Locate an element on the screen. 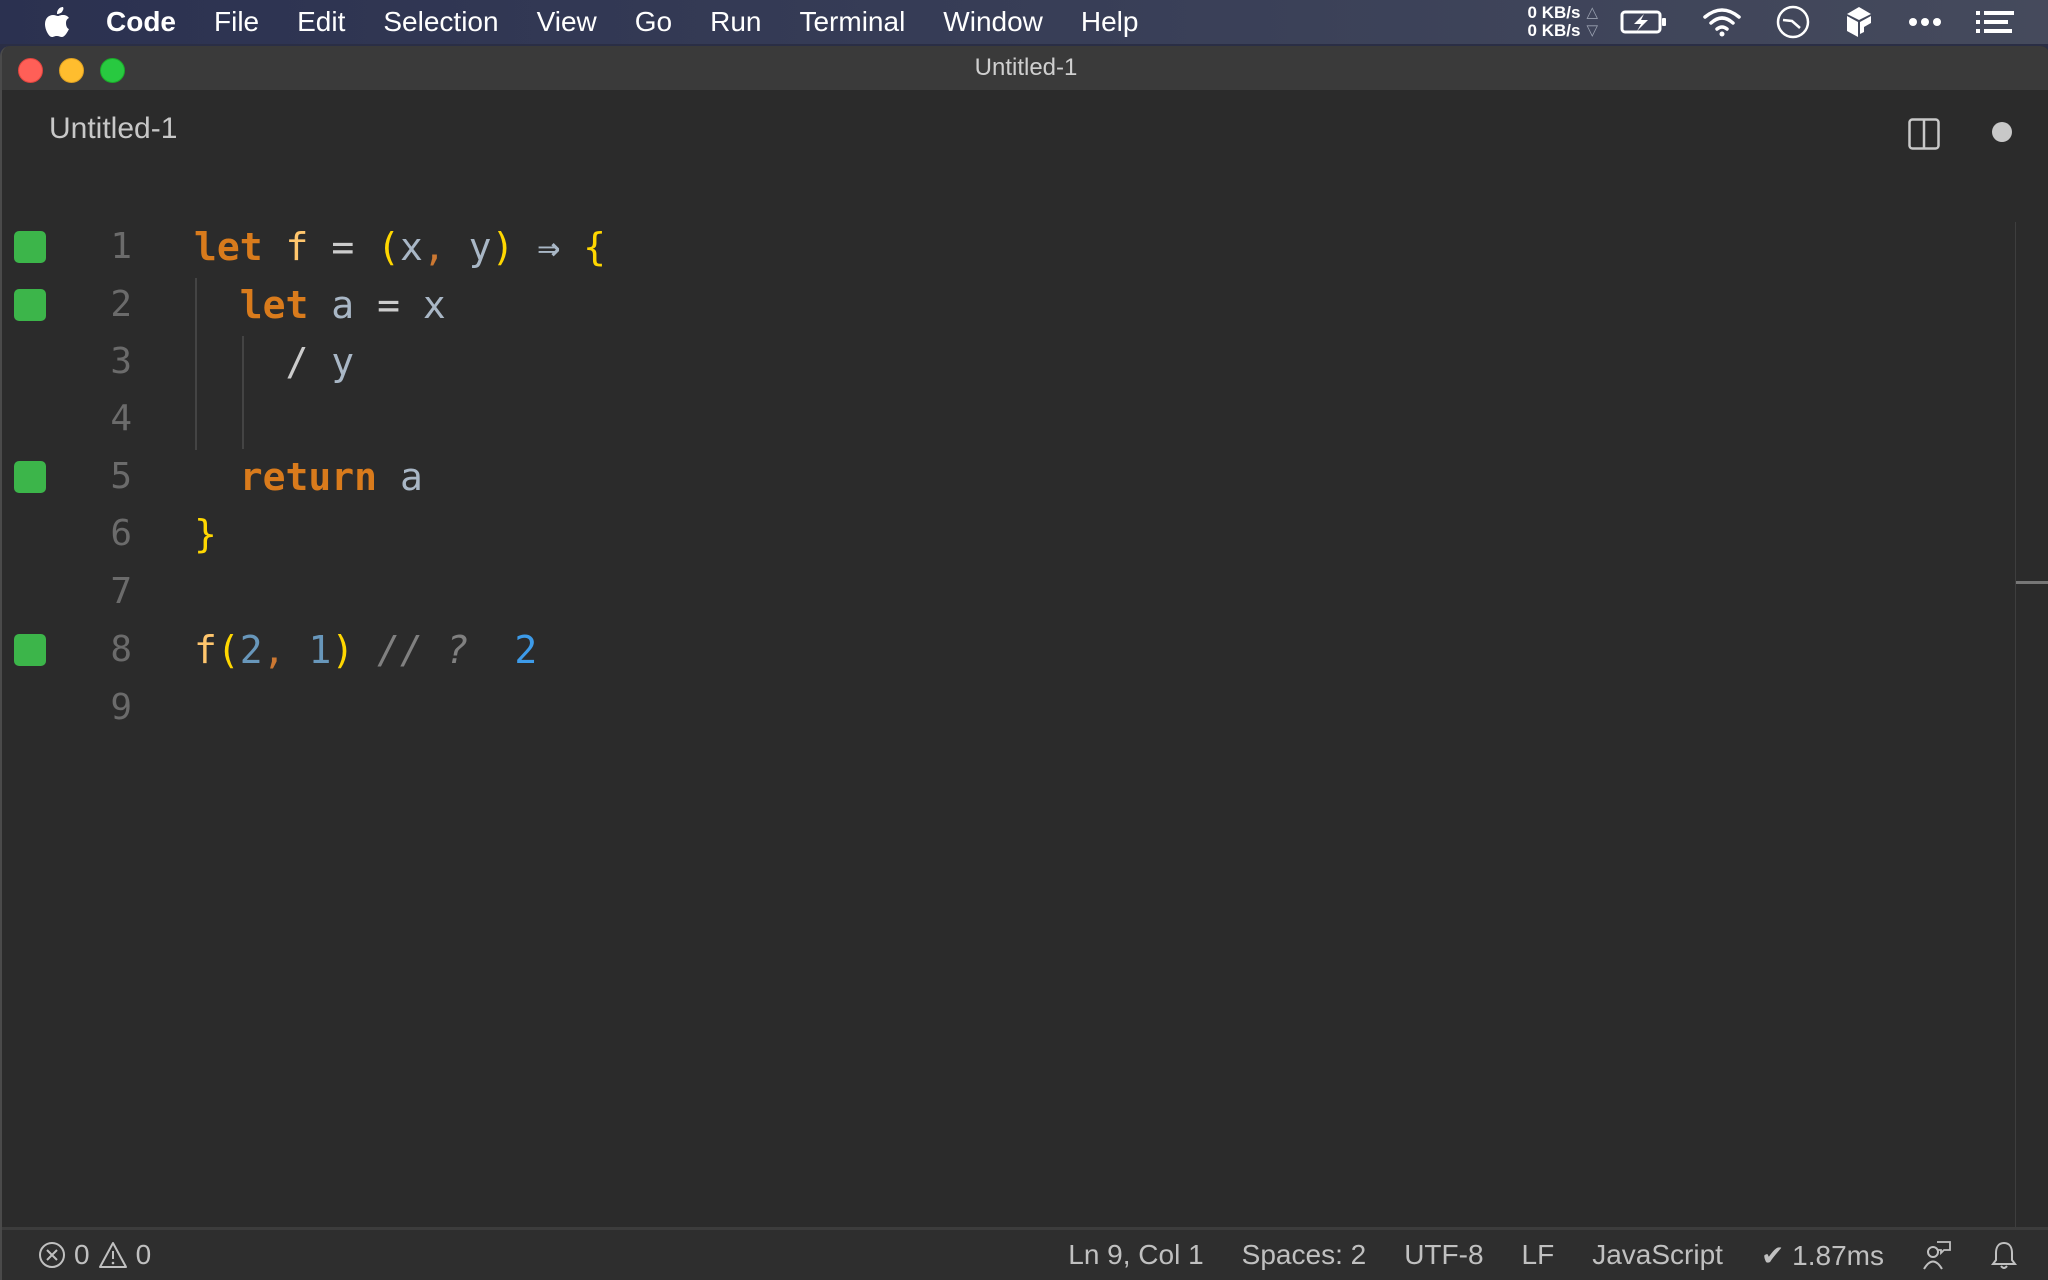  menu-terminal: Terminal is located at coordinates (852, 22).